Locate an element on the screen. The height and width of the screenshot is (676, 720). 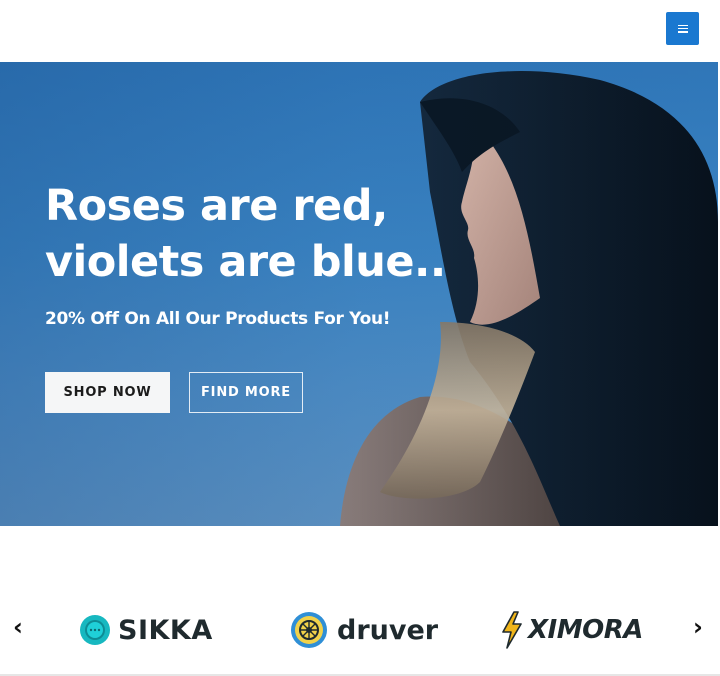
site-header is located at coordinates (360, 31).